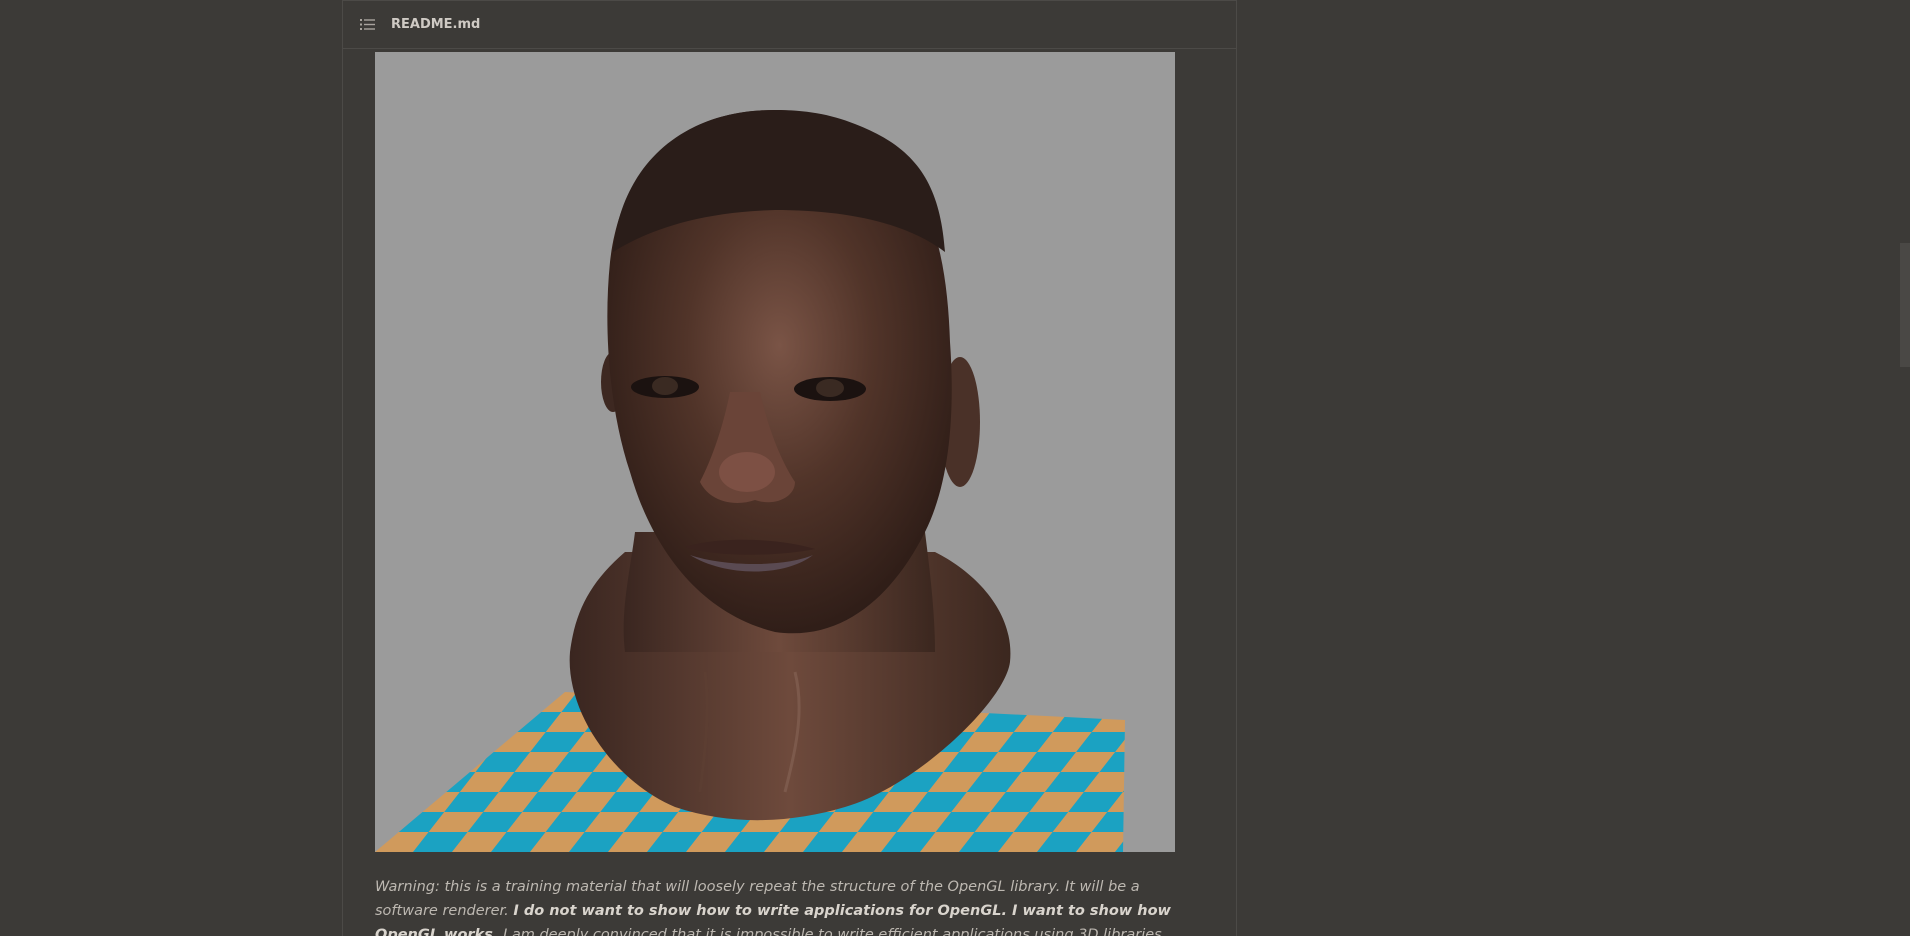 The height and width of the screenshot is (936, 1910). Describe the element at coordinates (367, 24) in the screenshot. I see `list-icon` at that location.